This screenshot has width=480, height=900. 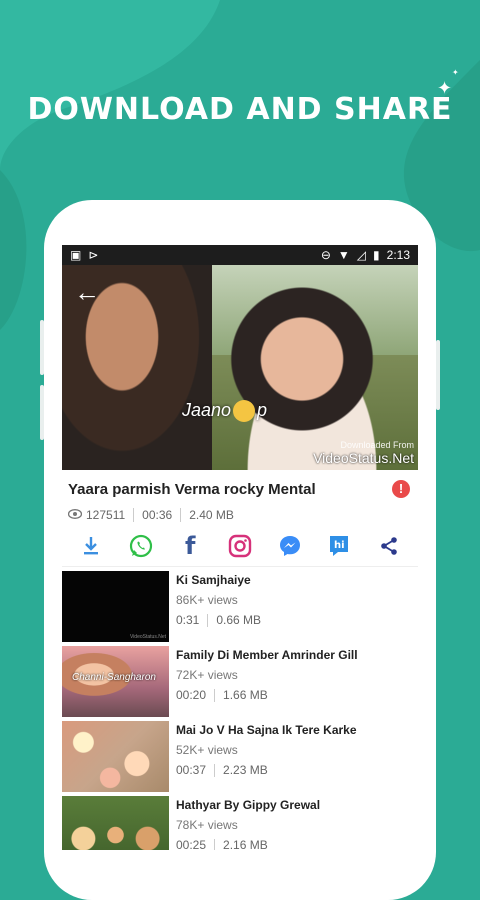 I want to click on video-duration: 00:36, so click(x=157, y=515).